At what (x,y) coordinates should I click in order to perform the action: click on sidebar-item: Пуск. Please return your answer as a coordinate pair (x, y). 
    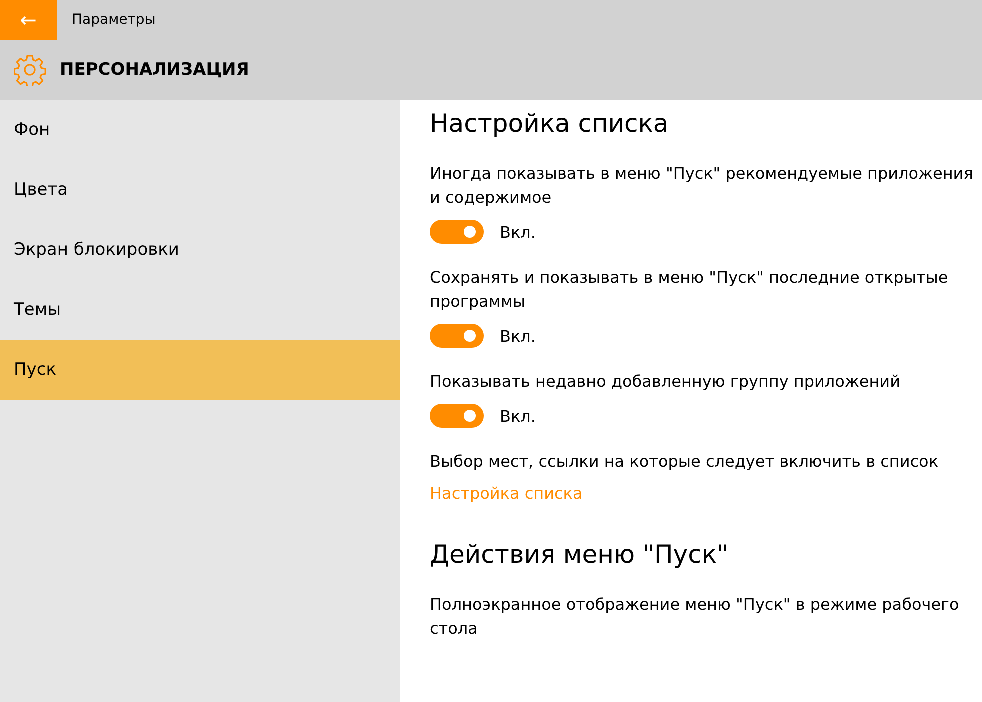
    Looking at the image, I should click on (200, 370).